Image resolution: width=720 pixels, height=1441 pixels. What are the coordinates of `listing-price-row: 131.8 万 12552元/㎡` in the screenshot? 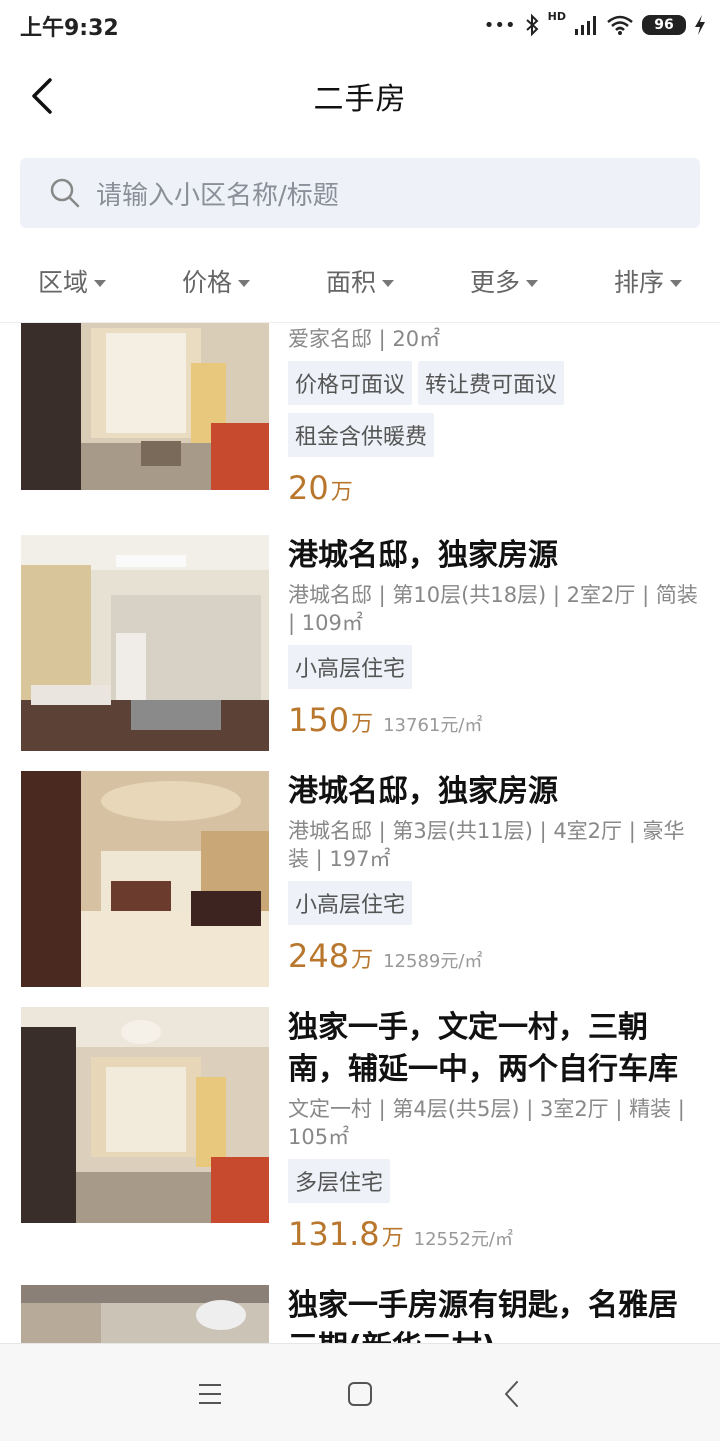 It's located at (496, 1234).